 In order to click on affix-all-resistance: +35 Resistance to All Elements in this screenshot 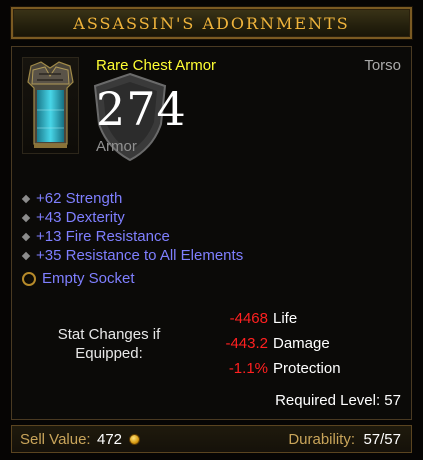, I will do `click(132, 255)`.